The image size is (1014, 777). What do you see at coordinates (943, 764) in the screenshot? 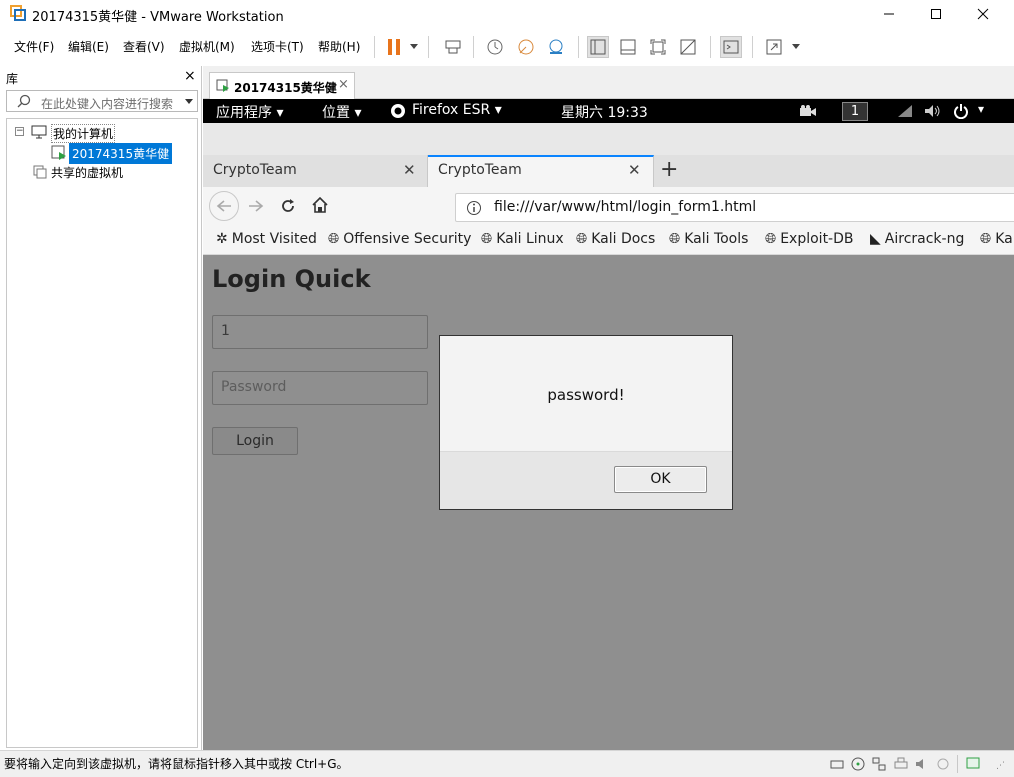
I see `usb-icon` at bounding box center [943, 764].